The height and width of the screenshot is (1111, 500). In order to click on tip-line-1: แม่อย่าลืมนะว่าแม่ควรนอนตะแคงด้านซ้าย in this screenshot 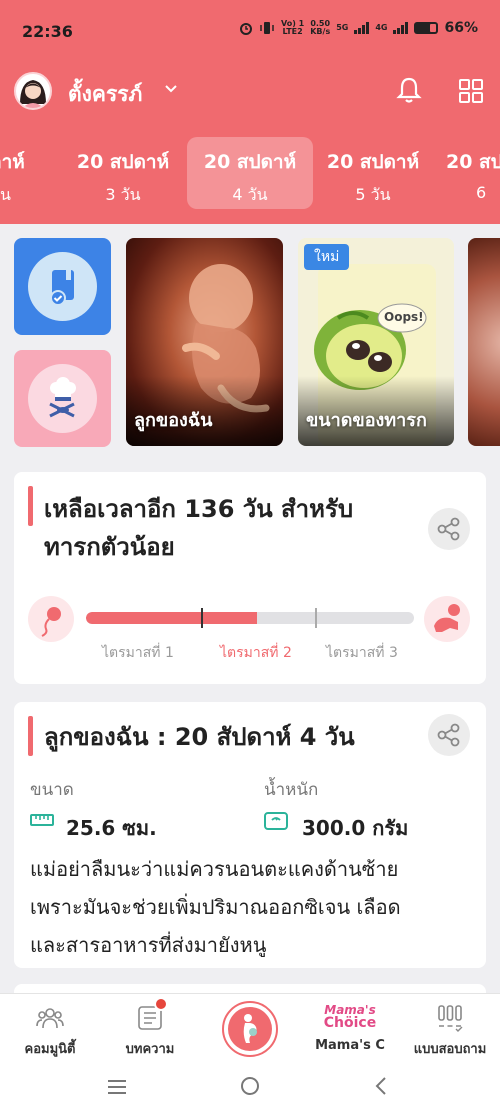, I will do `click(214, 869)`.